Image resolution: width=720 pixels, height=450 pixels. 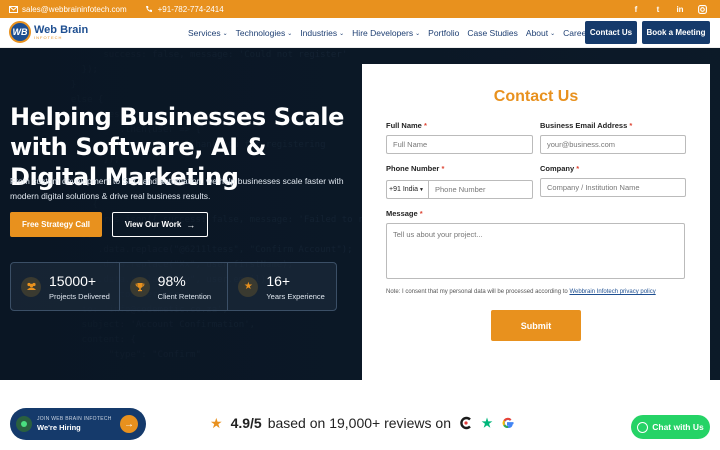 What do you see at coordinates (73, 281) in the screenshot?
I see `stat-number: 15000+` at bounding box center [73, 281].